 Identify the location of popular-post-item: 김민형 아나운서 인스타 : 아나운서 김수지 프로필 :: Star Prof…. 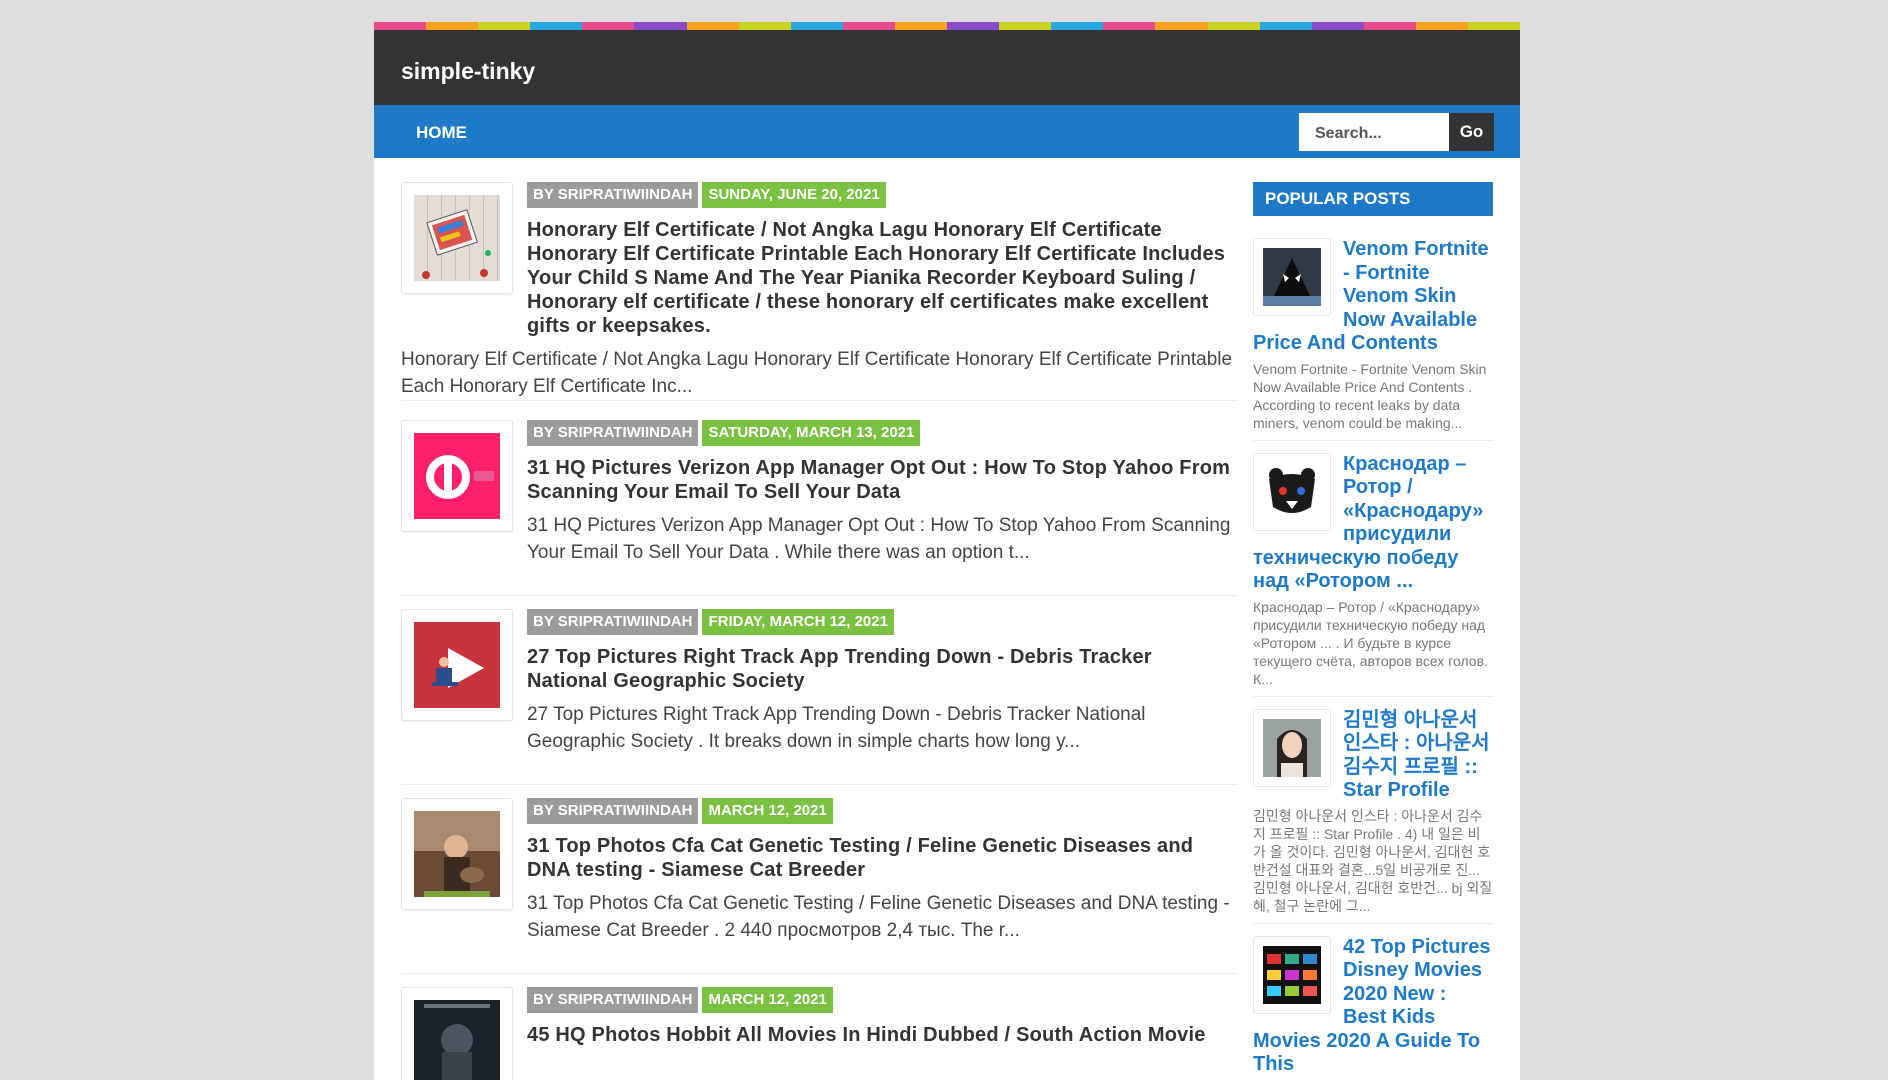
(1373, 816).